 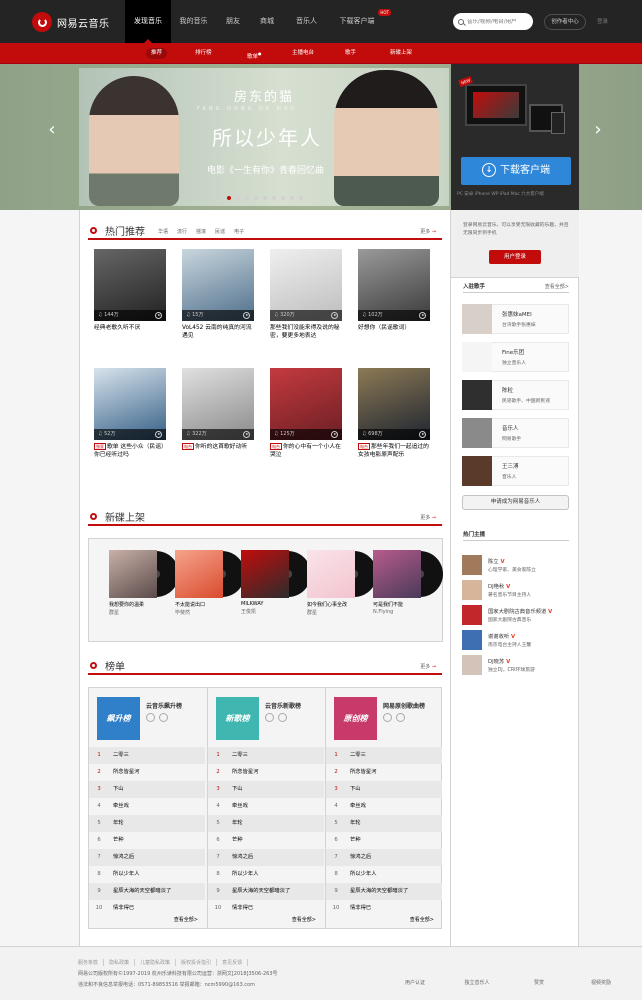 I want to click on chart-song-row: 4 牵丝戏, so click(x=266, y=806).